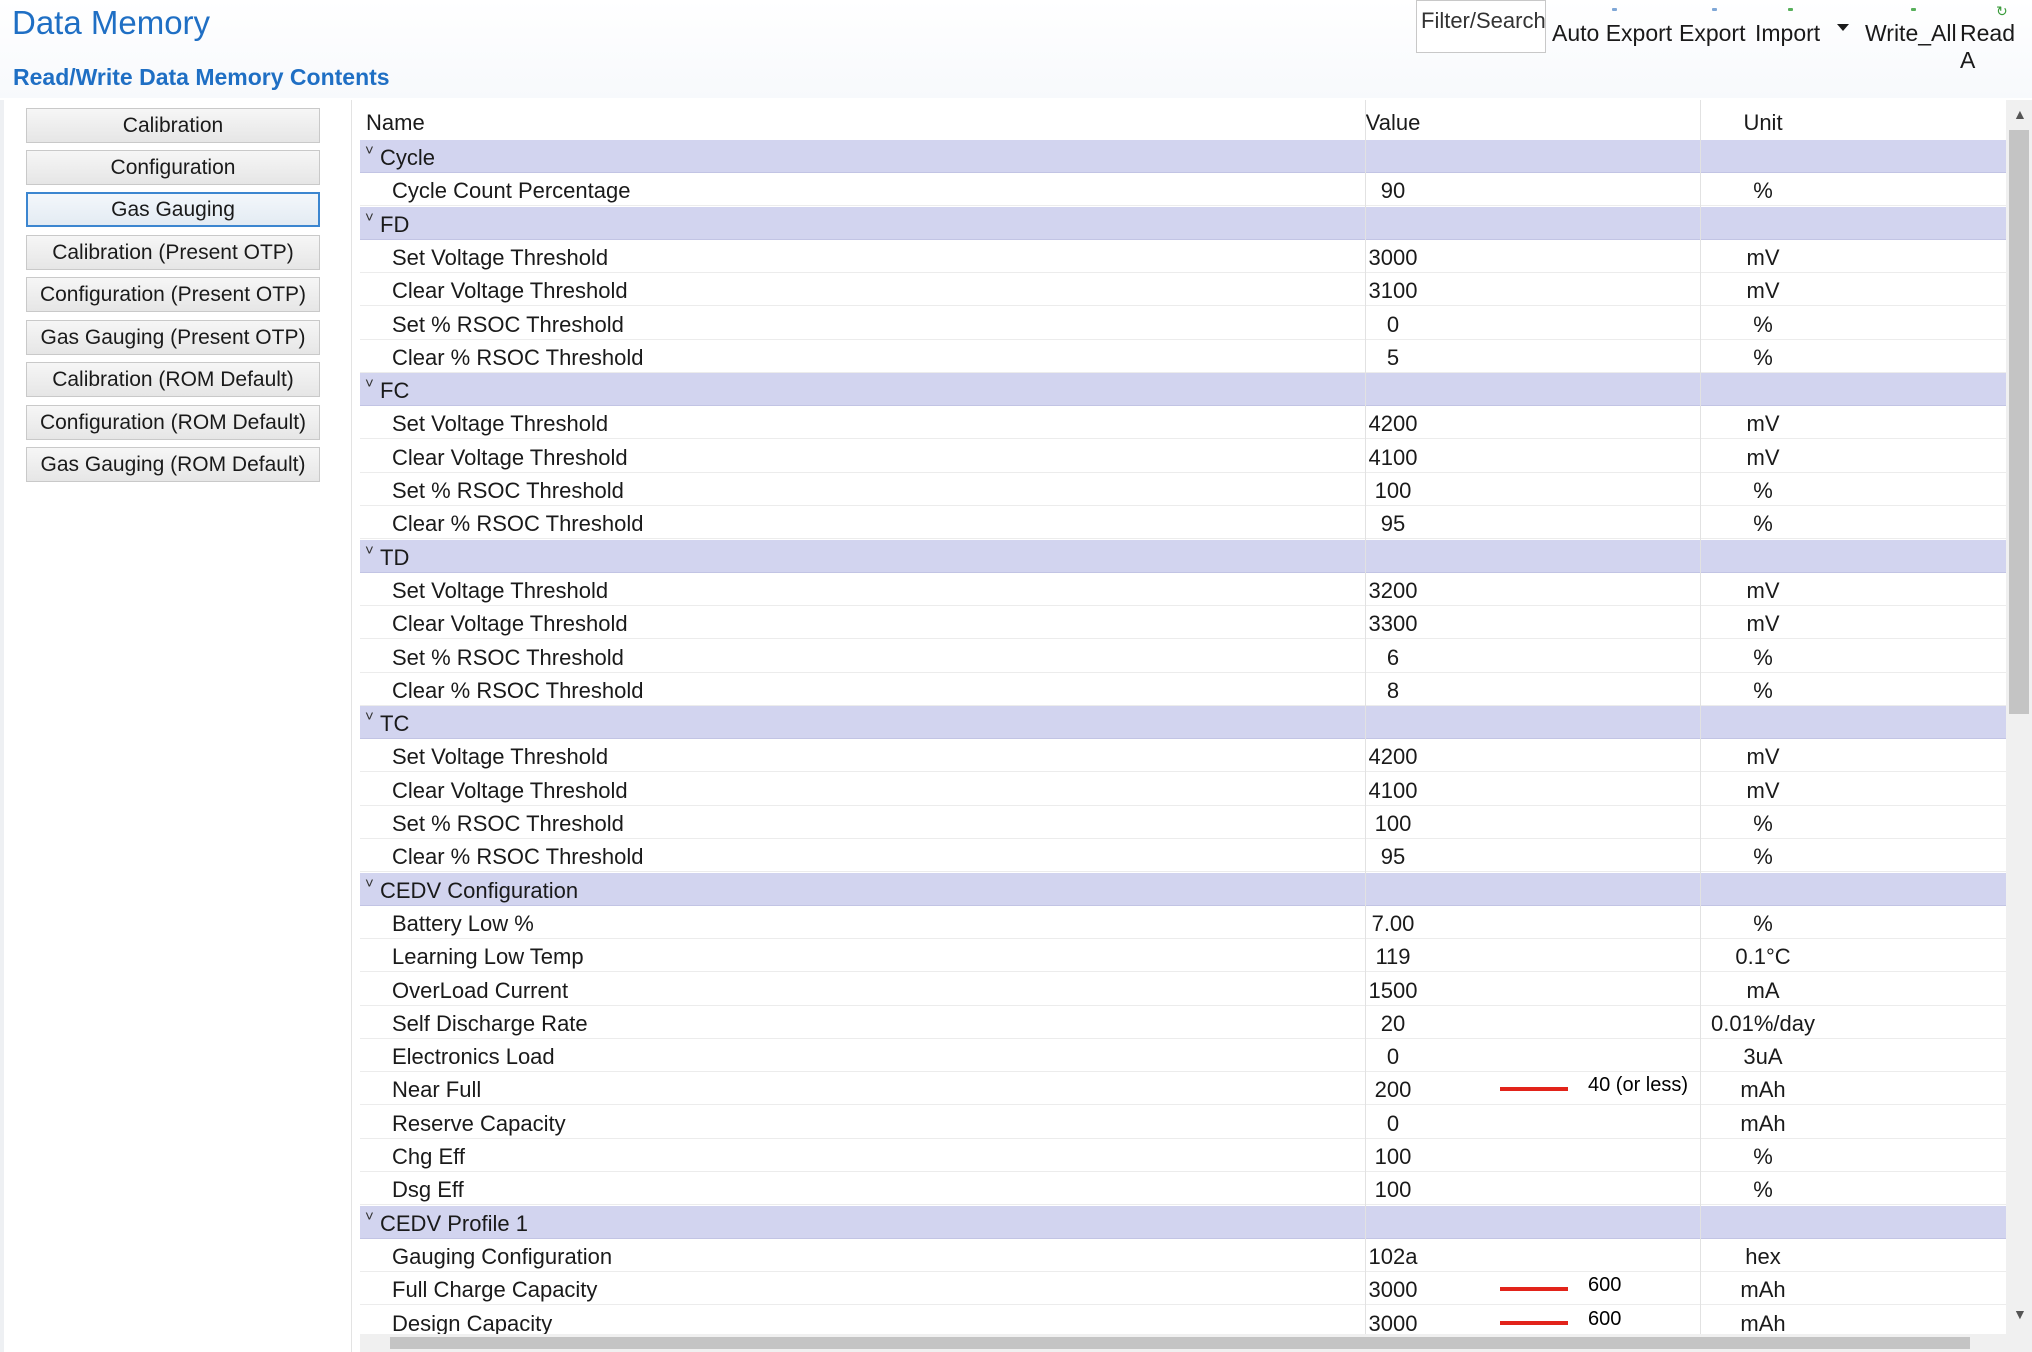  What do you see at coordinates (463, 923) in the screenshot?
I see `parameter-name: Battery Low %` at bounding box center [463, 923].